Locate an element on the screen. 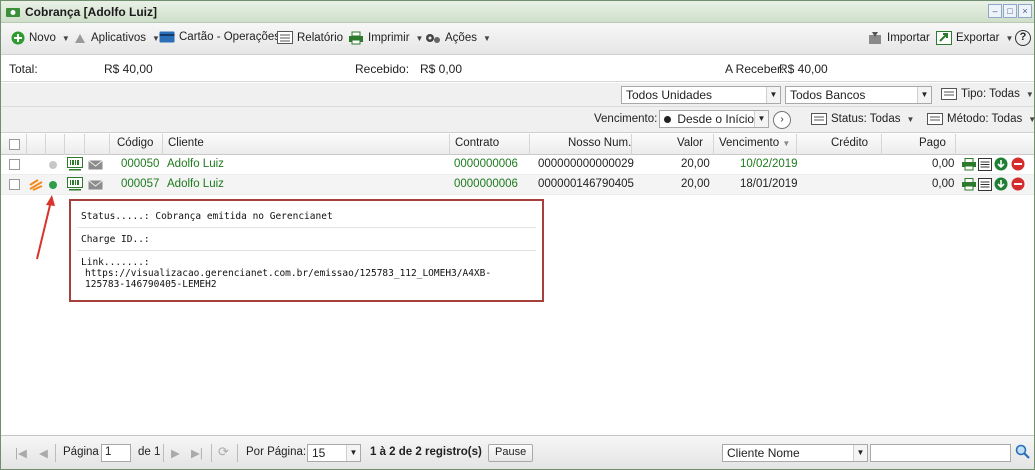  unidades-value: Todos Unidades is located at coordinates (669, 95).